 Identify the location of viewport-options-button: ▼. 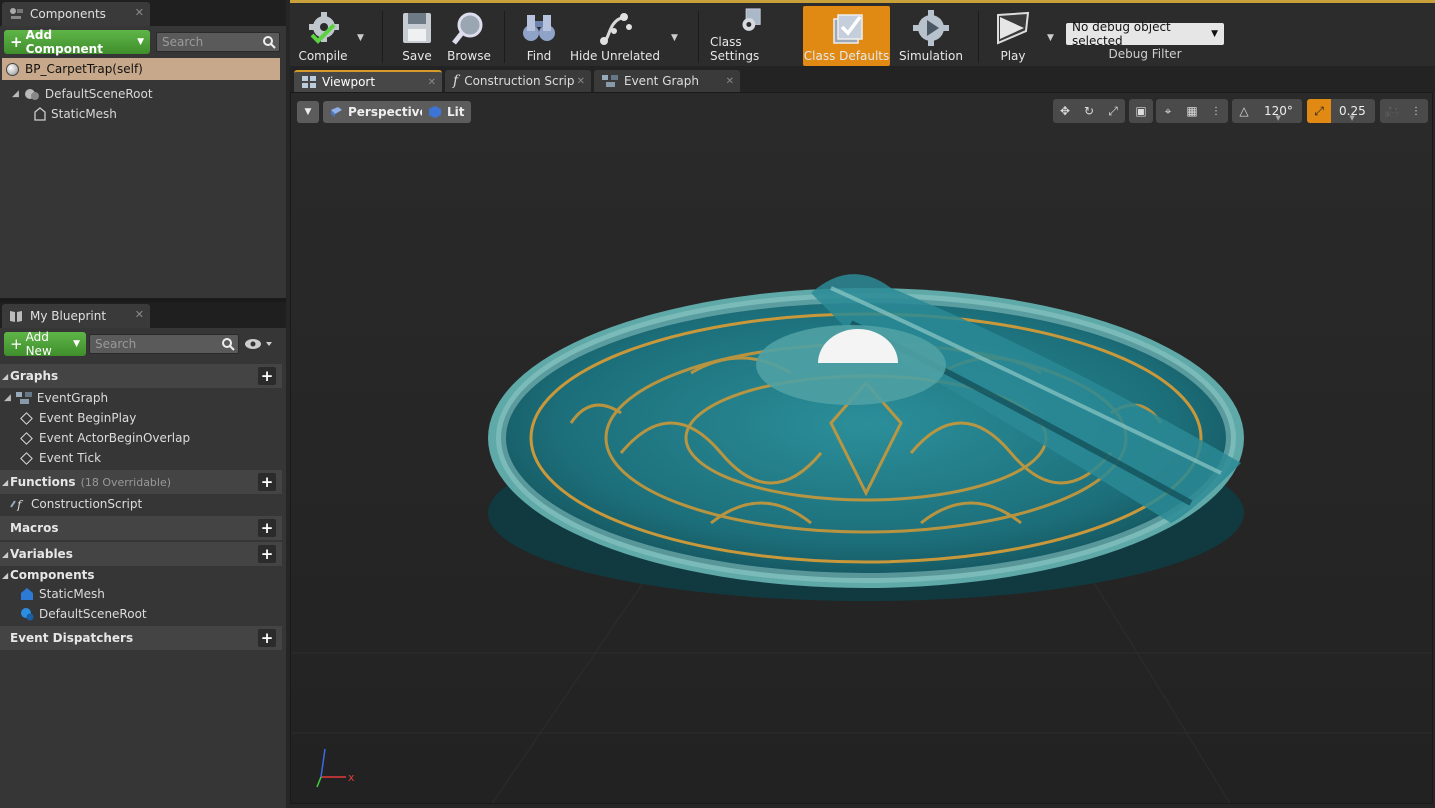
(308, 112).